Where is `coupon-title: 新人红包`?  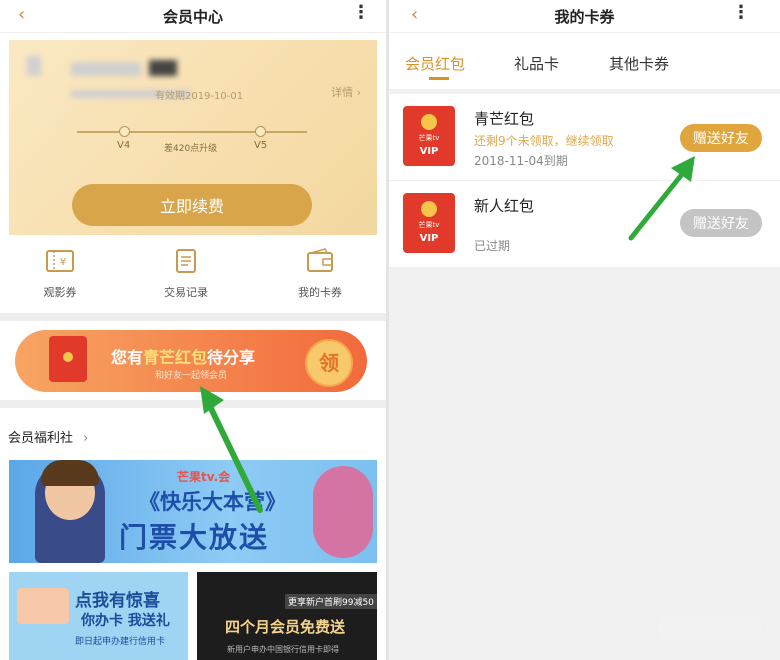 coupon-title: 新人红包 is located at coordinates (504, 206).